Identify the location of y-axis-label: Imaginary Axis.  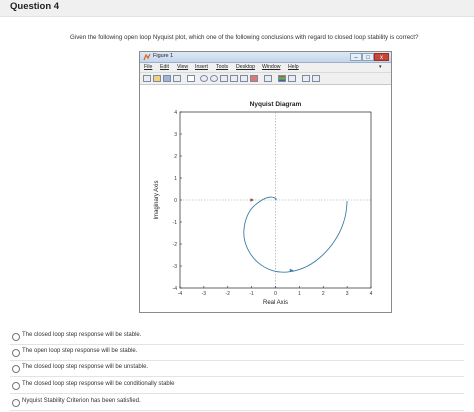
(157, 199).